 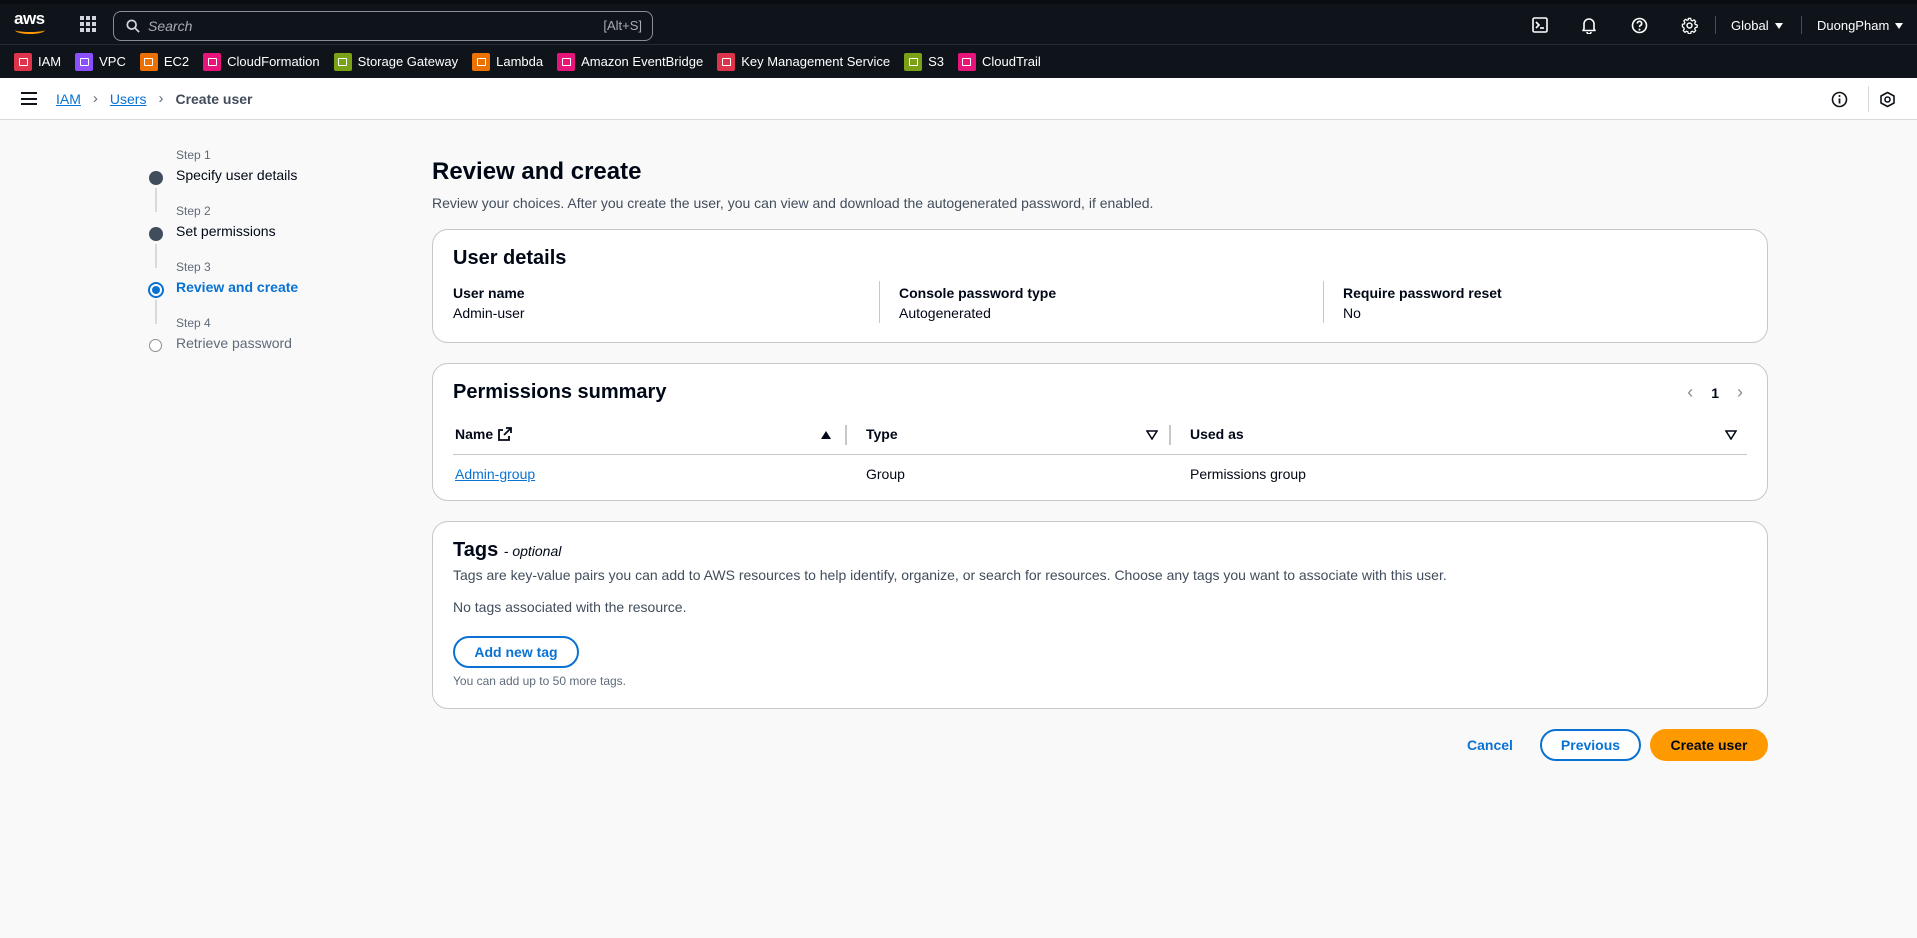 What do you see at coordinates (1709, 745) in the screenshot?
I see `create-user-button: Create user` at bounding box center [1709, 745].